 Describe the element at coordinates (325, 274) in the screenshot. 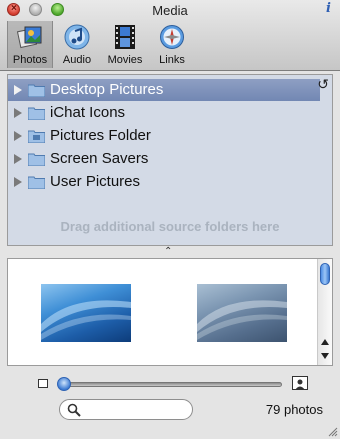

I see `scrollbar-knob` at that location.